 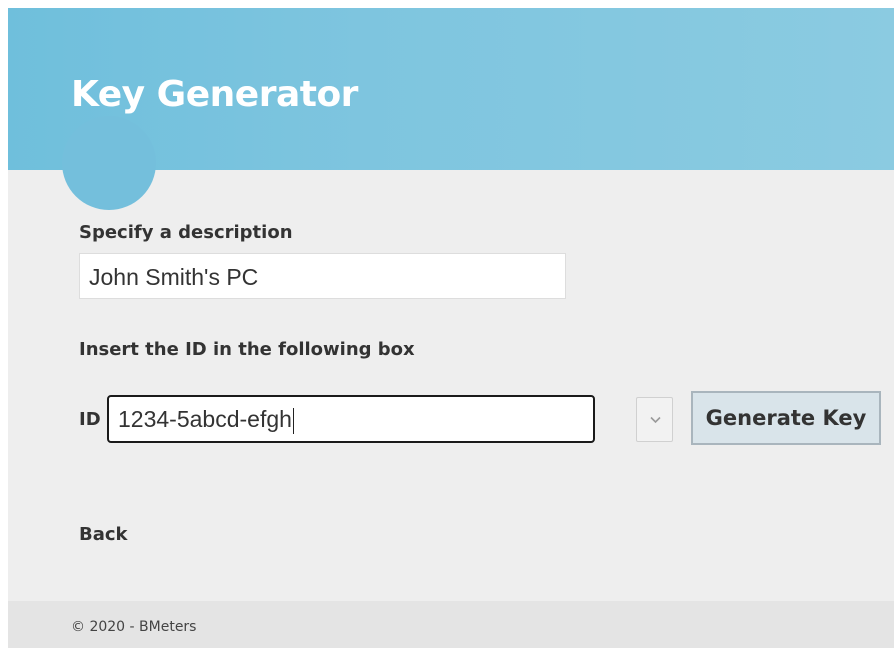 I want to click on id-instructions-label: Insert the ID in the following box, so click(x=247, y=349).